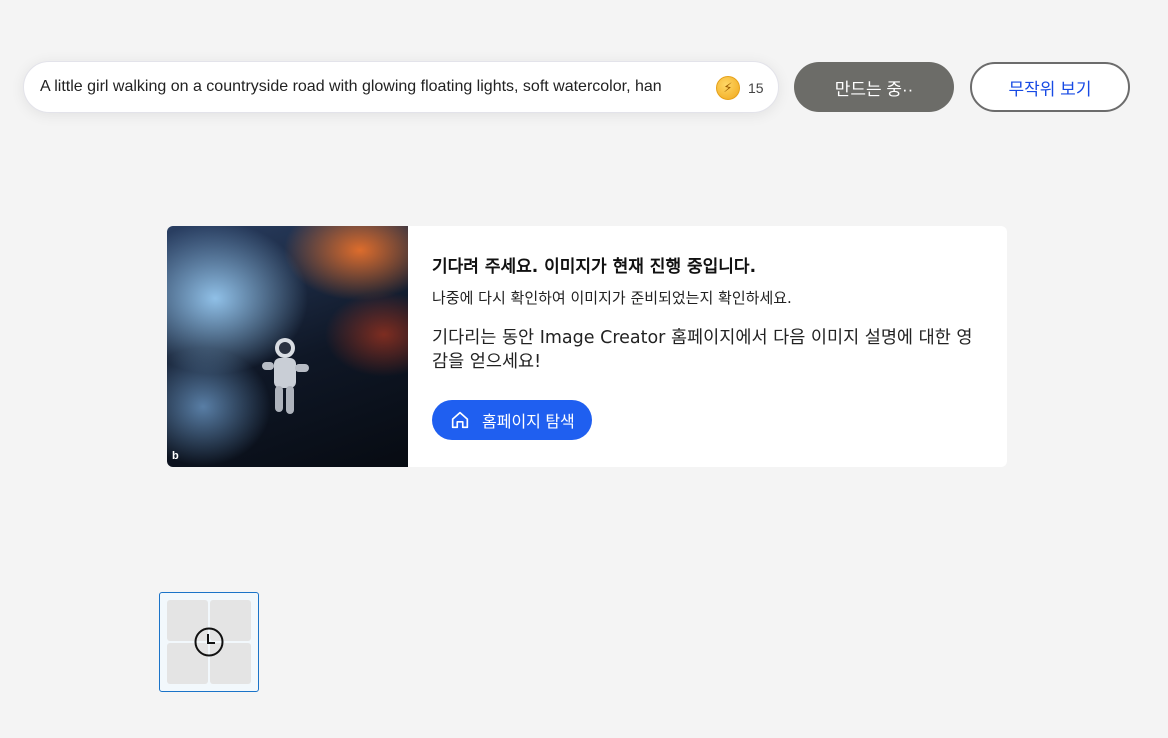 This screenshot has width=1168, height=738. What do you see at coordinates (594, 267) in the screenshot?
I see `card-title: 기다려 주세요. 이미지가 현재 진행 중입니다.` at bounding box center [594, 267].